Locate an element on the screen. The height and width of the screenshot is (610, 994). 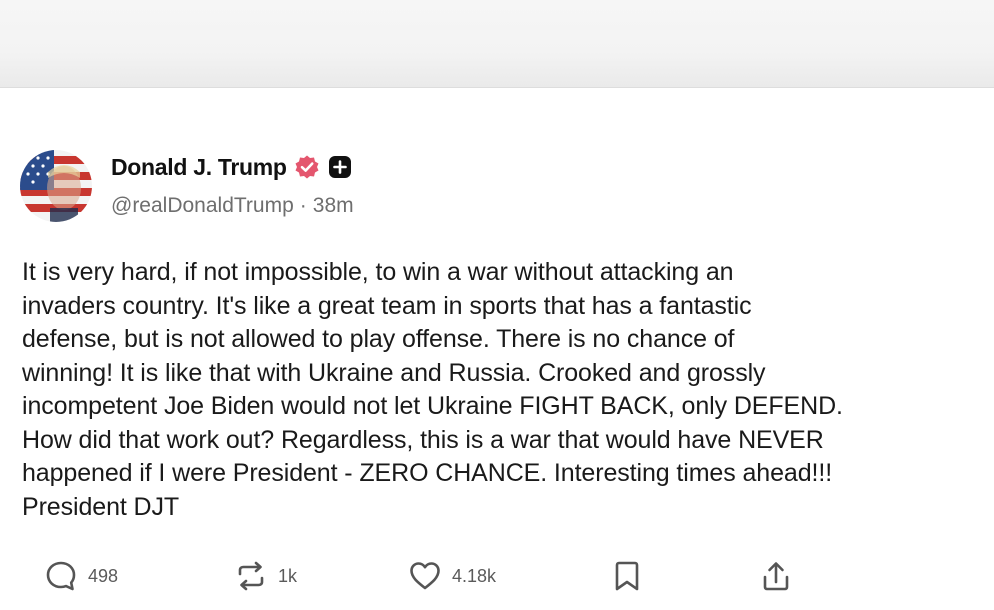
post-action-bar: 498 1k 4.18k is located at coordinates (497, 576).